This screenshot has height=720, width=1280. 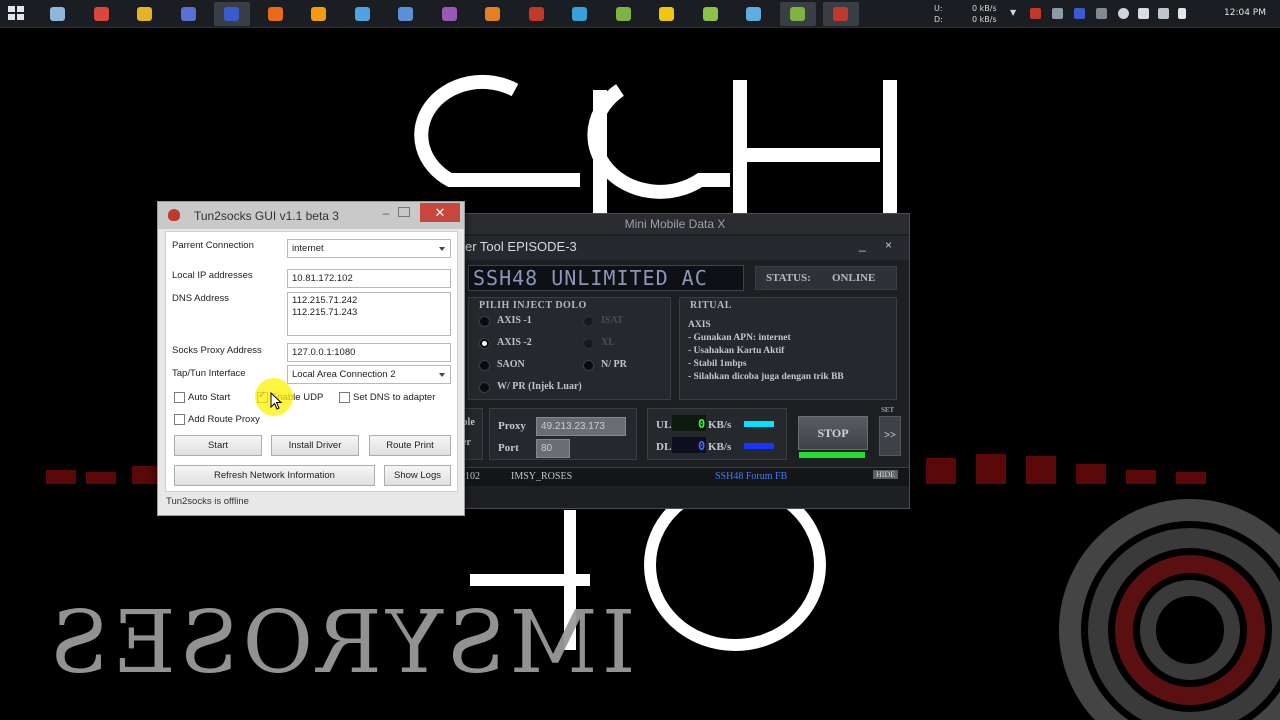 What do you see at coordinates (212, 275) in the screenshot?
I see `local-ip-label: Local IP addresses` at bounding box center [212, 275].